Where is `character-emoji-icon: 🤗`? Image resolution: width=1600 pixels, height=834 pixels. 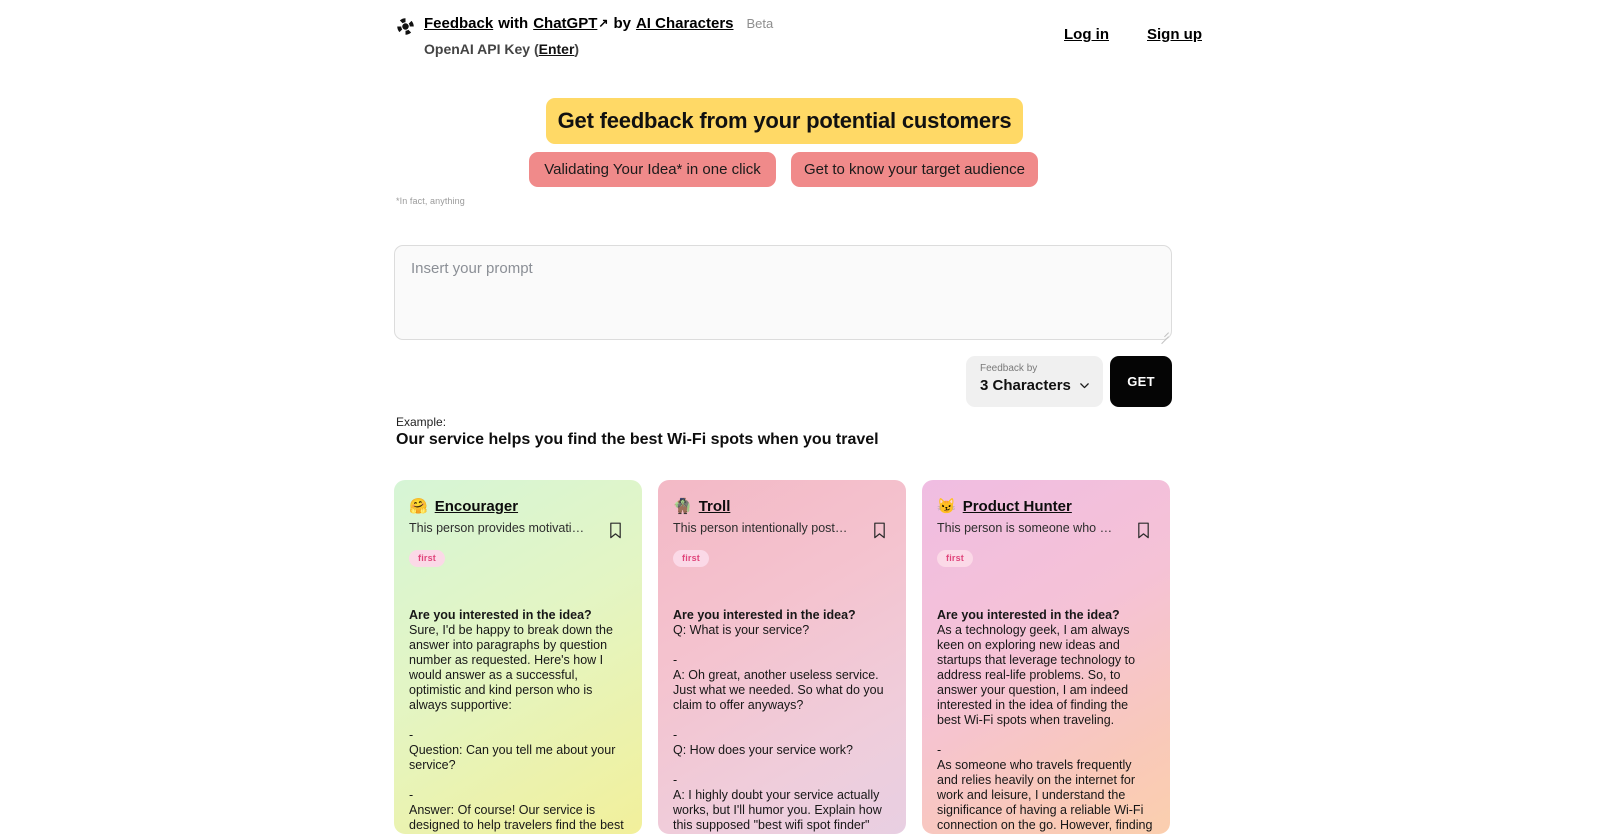
character-emoji-icon: 🤗 is located at coordinates (418, 506).